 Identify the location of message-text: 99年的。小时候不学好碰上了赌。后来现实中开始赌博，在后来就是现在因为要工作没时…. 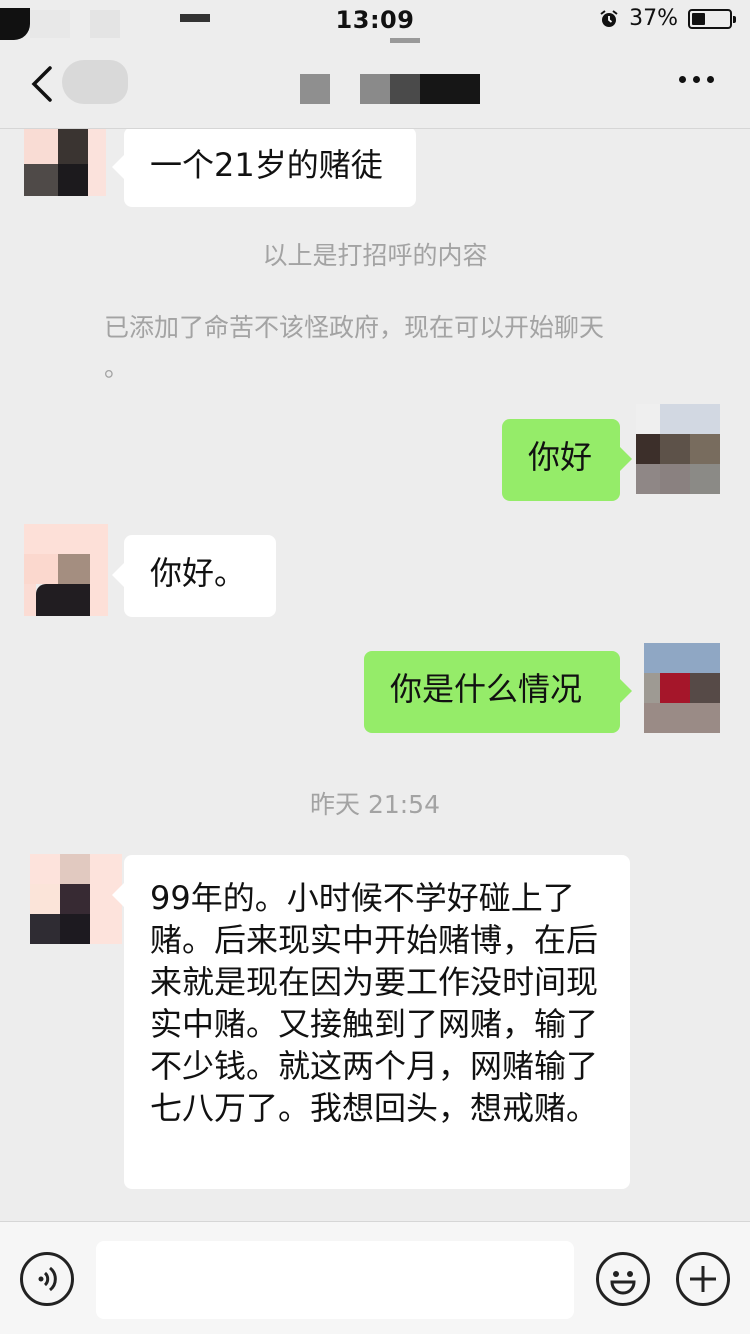
(374, 1003).